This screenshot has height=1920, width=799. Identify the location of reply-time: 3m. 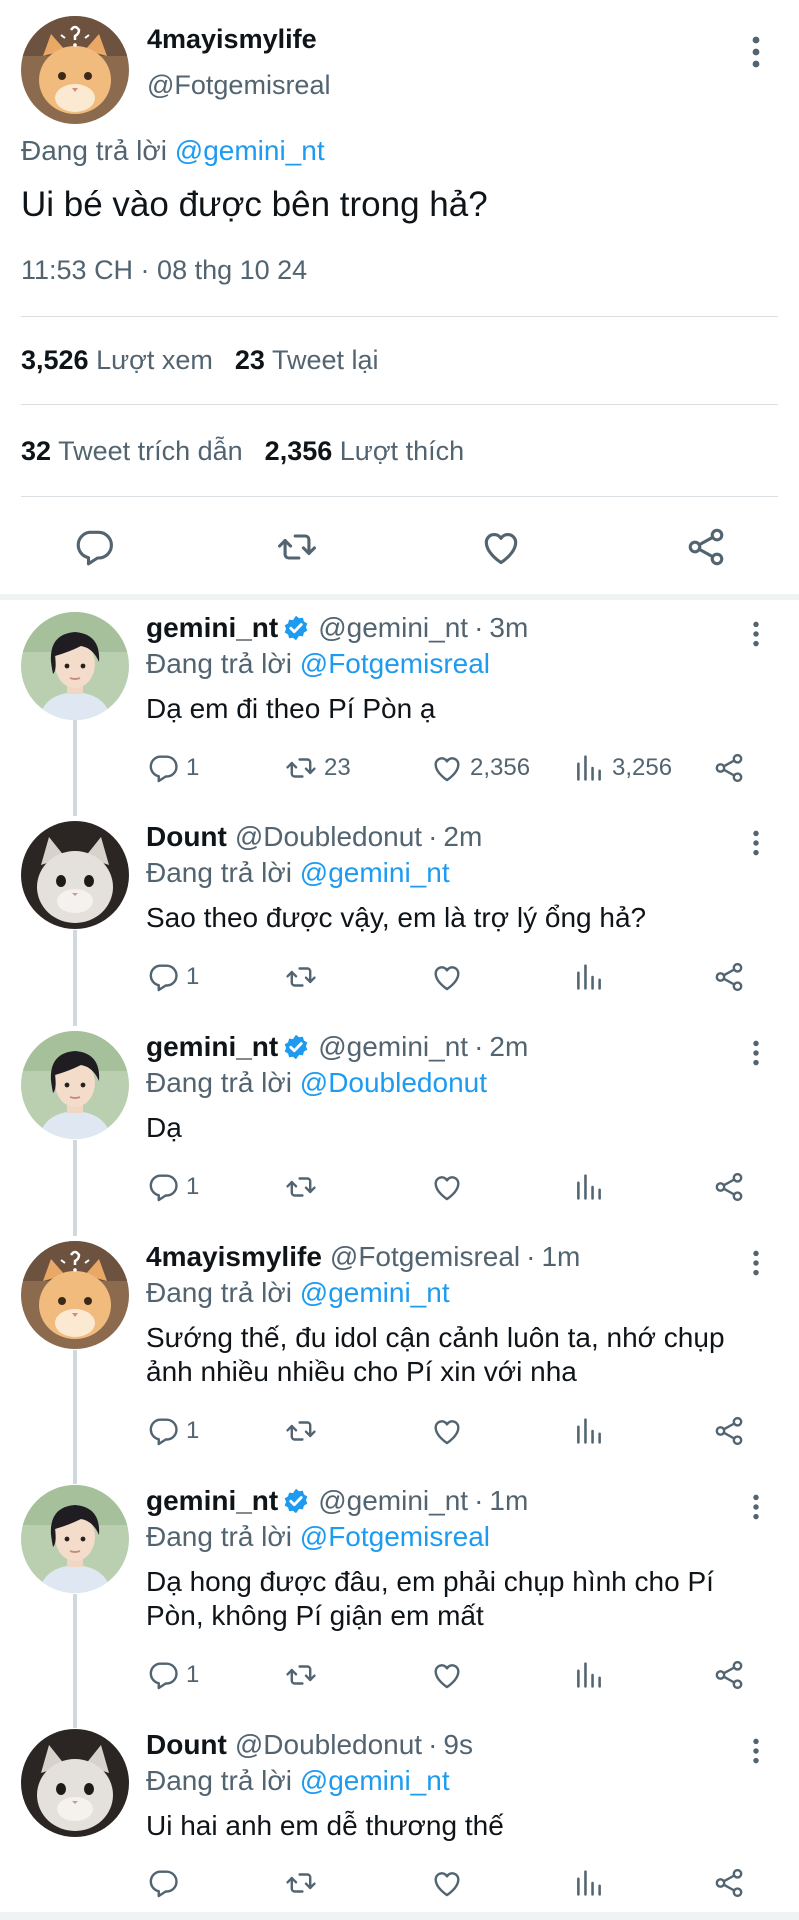
(508, 628).